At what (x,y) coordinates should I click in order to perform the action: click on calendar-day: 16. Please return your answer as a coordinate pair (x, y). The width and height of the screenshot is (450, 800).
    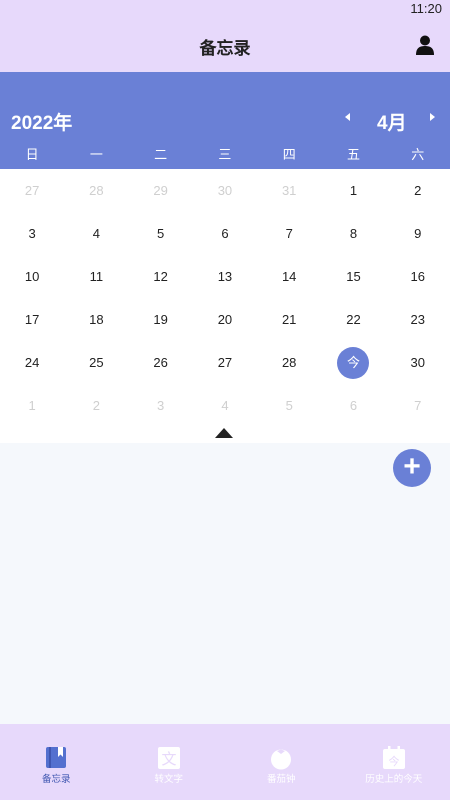
    Looking at the image, I should click on (418, 276).